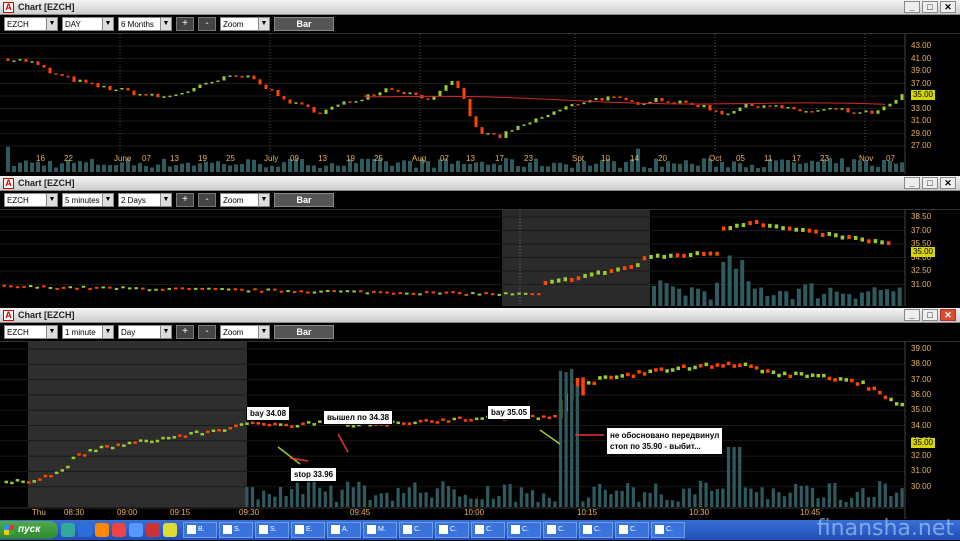  Describe the element at coordinates (145, 24) in the screenshot. I see `range-select: 6 Months ▼` at that location.